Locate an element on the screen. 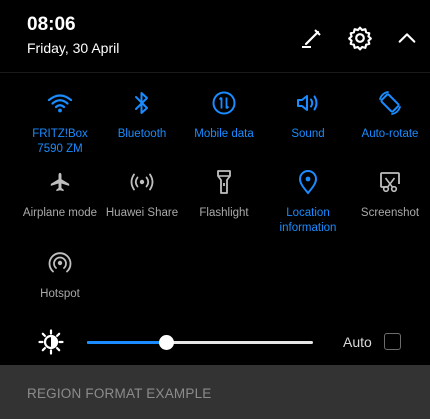 The image size is (430, 419). pencil-edit-icon is located at coordinates (311, 38).